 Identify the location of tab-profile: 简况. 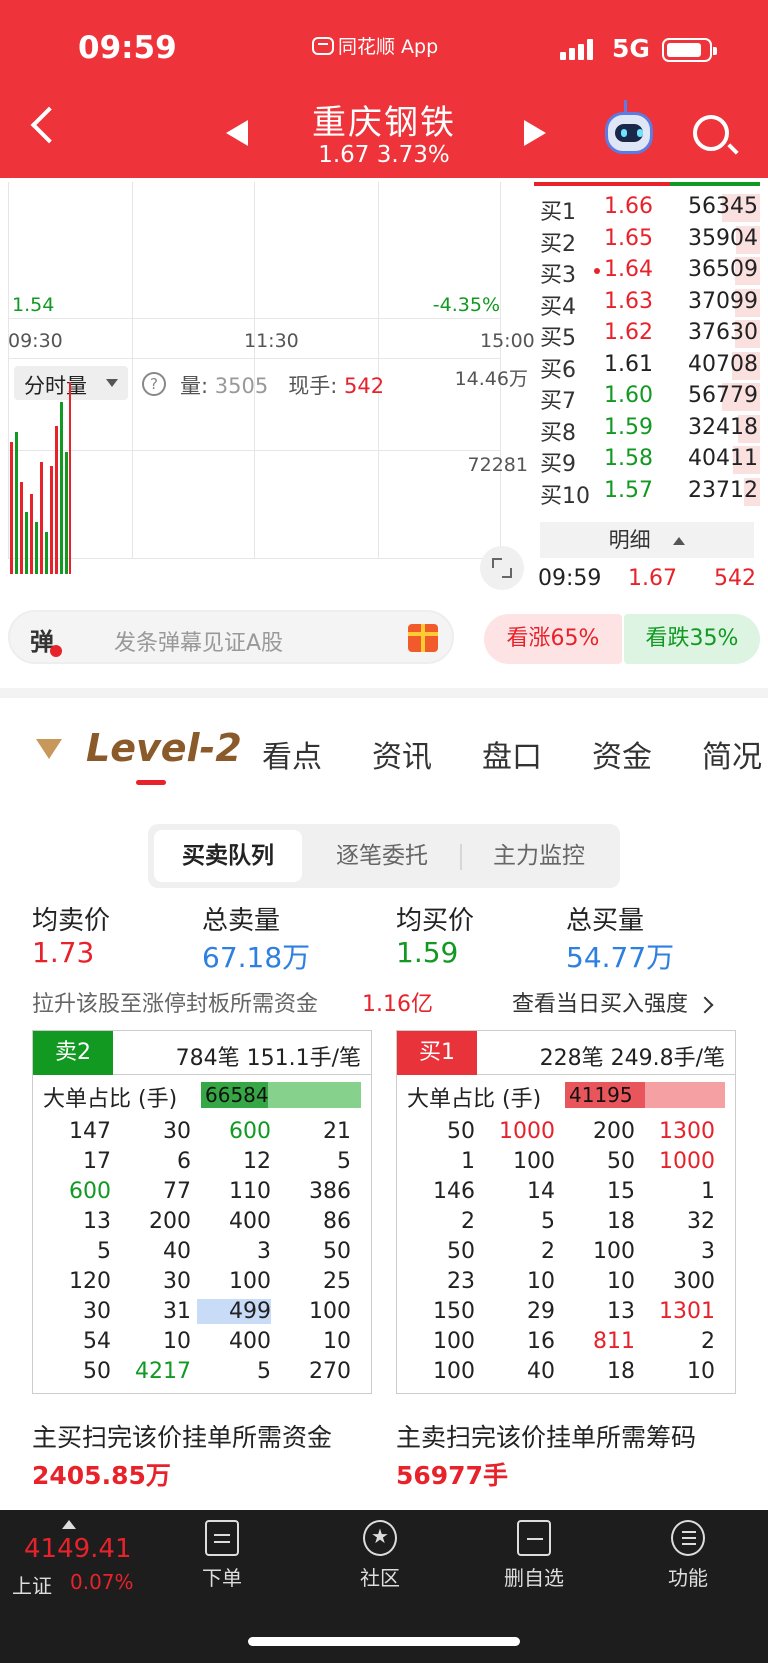
(732, 754).